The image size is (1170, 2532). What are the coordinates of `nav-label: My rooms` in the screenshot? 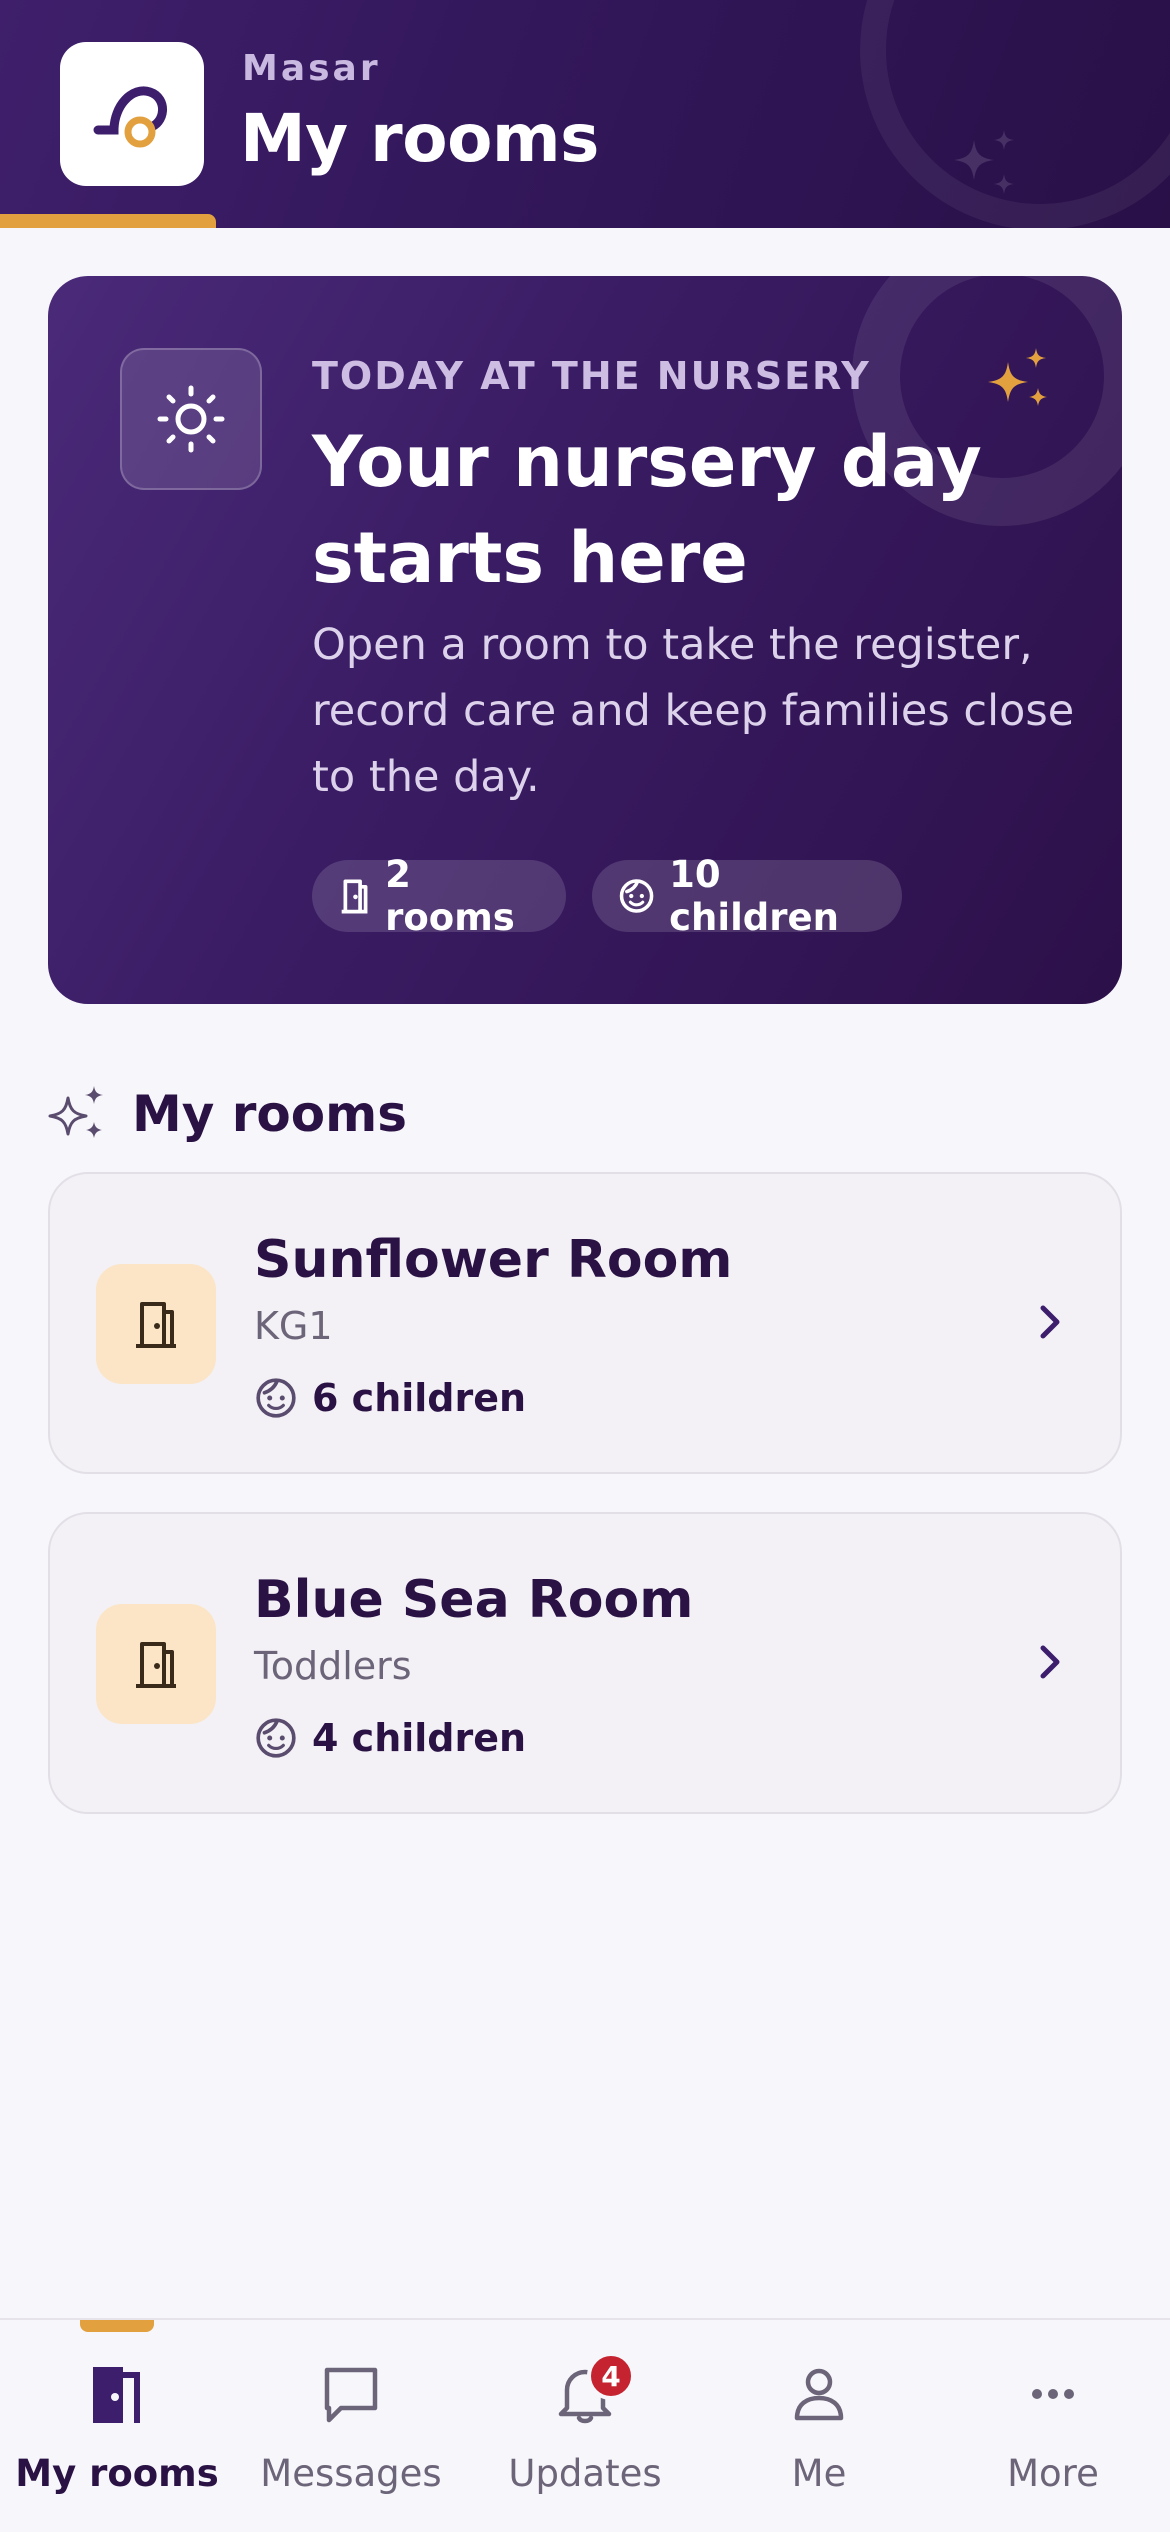 It's located at (117, 2473).